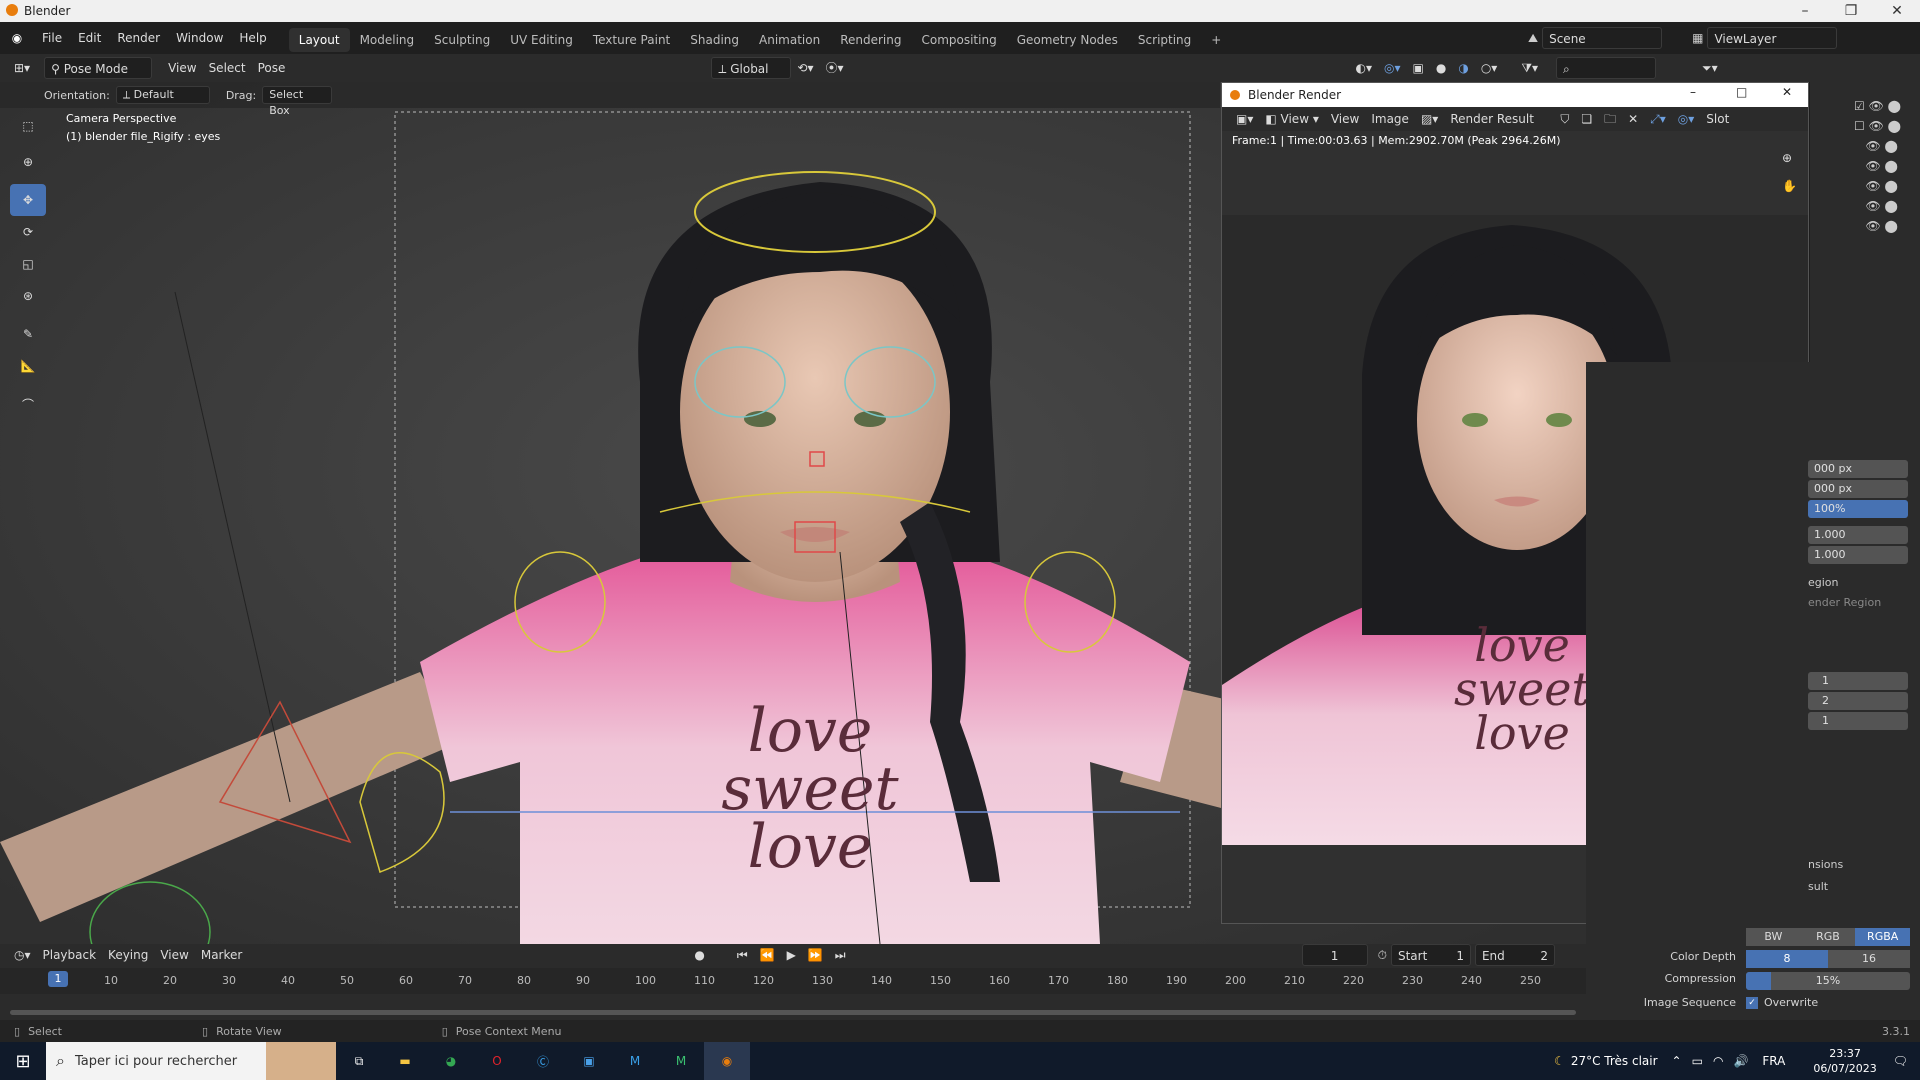 This screenshot has height=1080, width=1920. What do you see at coordinates (1858, 701) in the screenshot?
I see `frame-end-field: 2` at bounding box center [1858, 701].